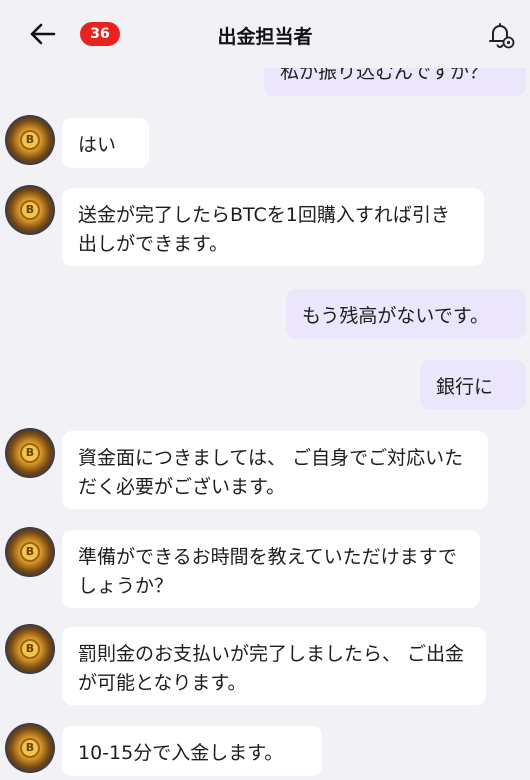 Image resolution: width=530 pixels, height=780 pixels. What do you see at coordinates (97, 145) in the screenshot?
I see `message-text: はい` at bounding box center [97, 145].